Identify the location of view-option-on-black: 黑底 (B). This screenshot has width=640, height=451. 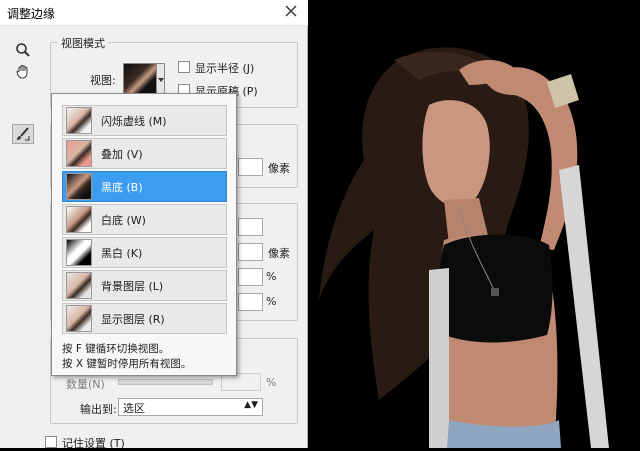
(144, 186).